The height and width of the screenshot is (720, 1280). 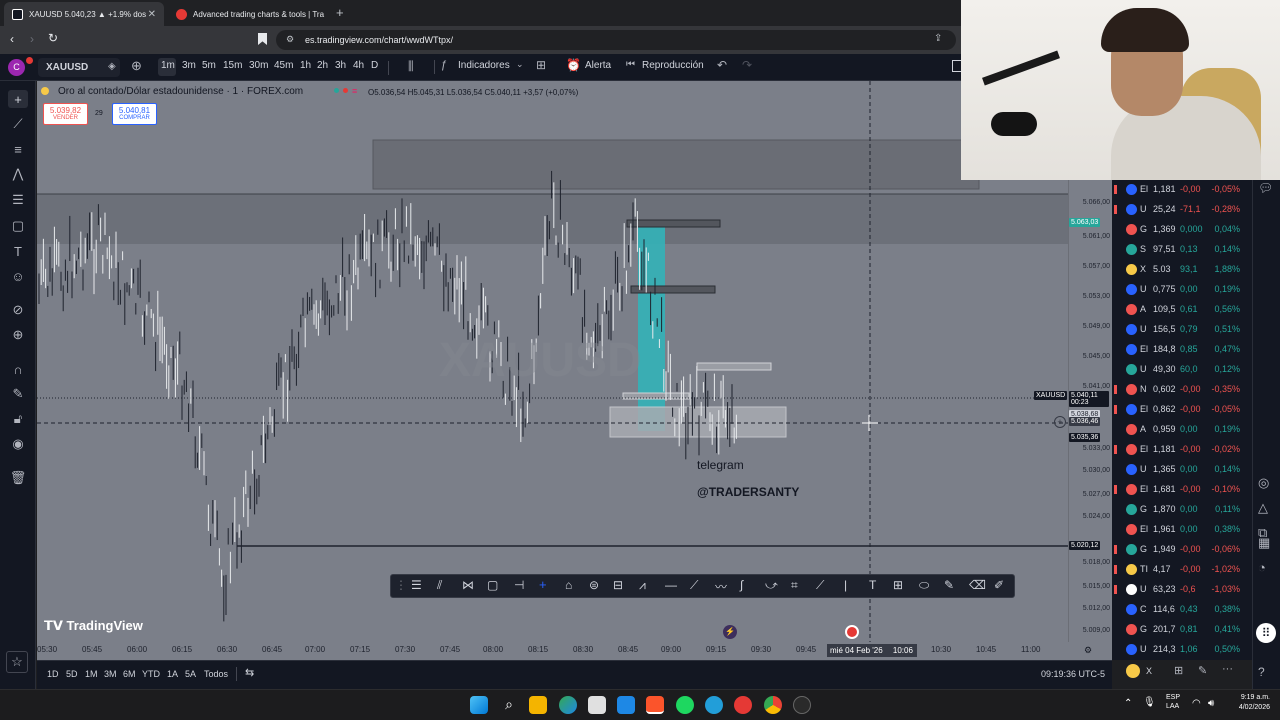 I want to click on range-6m: 6M, so click(x=129, y=674).